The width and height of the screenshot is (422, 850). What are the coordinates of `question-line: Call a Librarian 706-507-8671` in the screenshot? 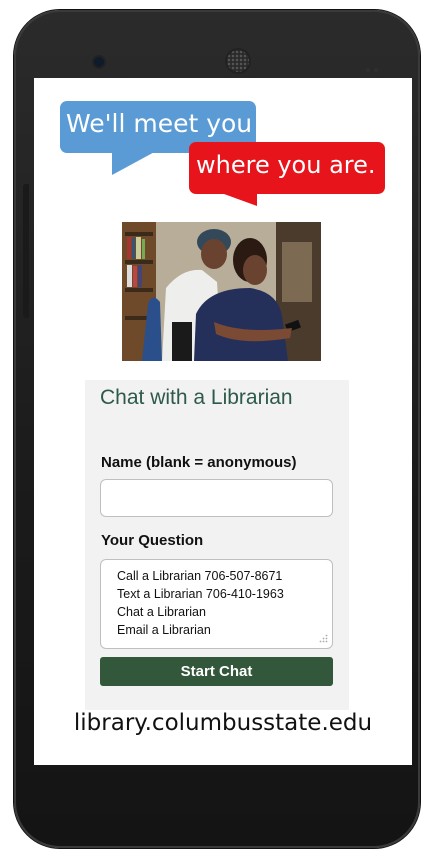 It's located at (200, 576).